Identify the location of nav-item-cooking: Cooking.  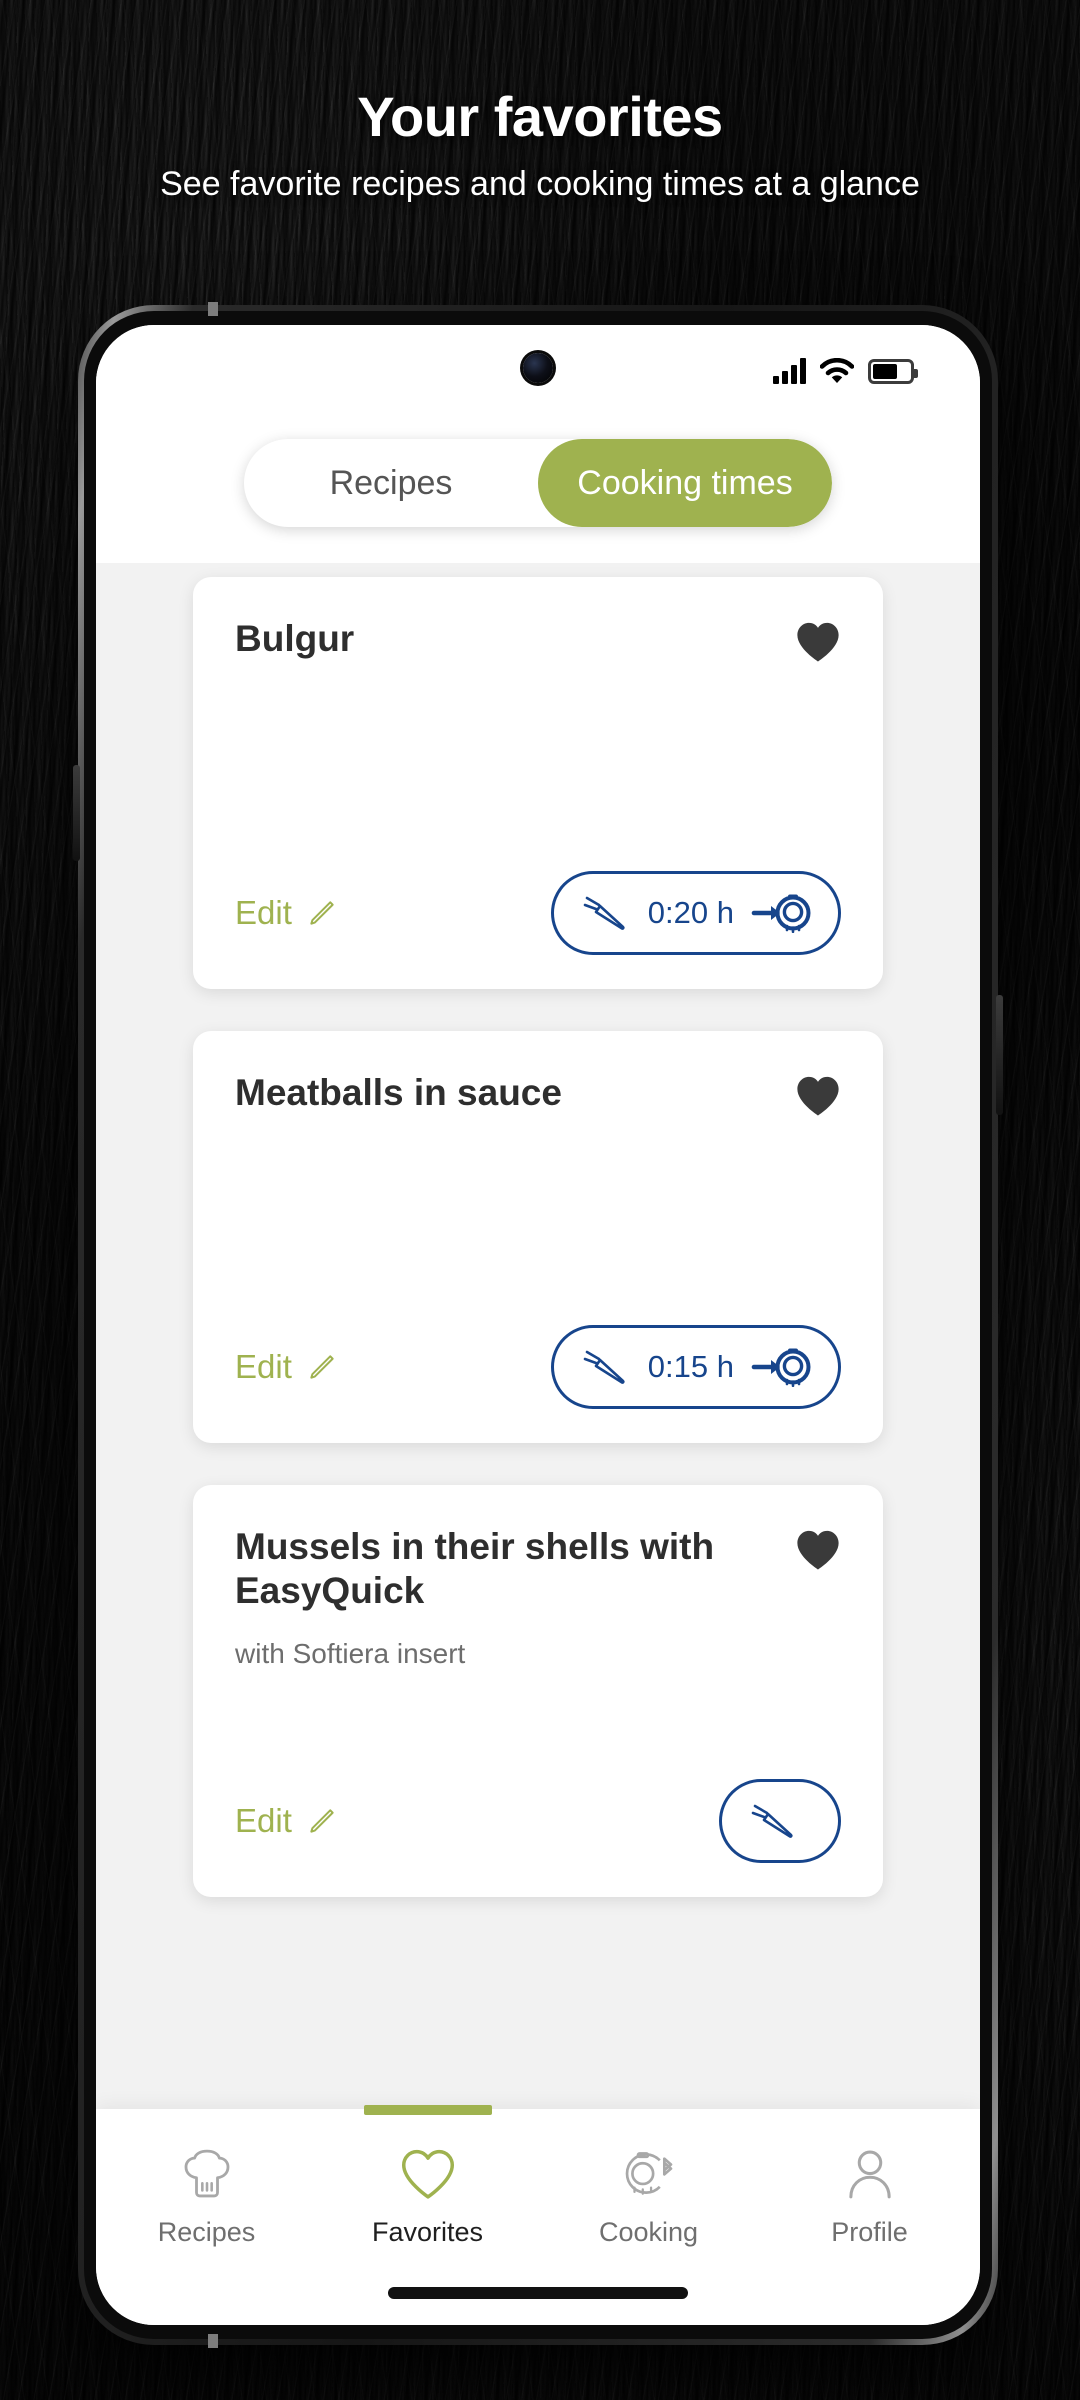
(648, 2178).